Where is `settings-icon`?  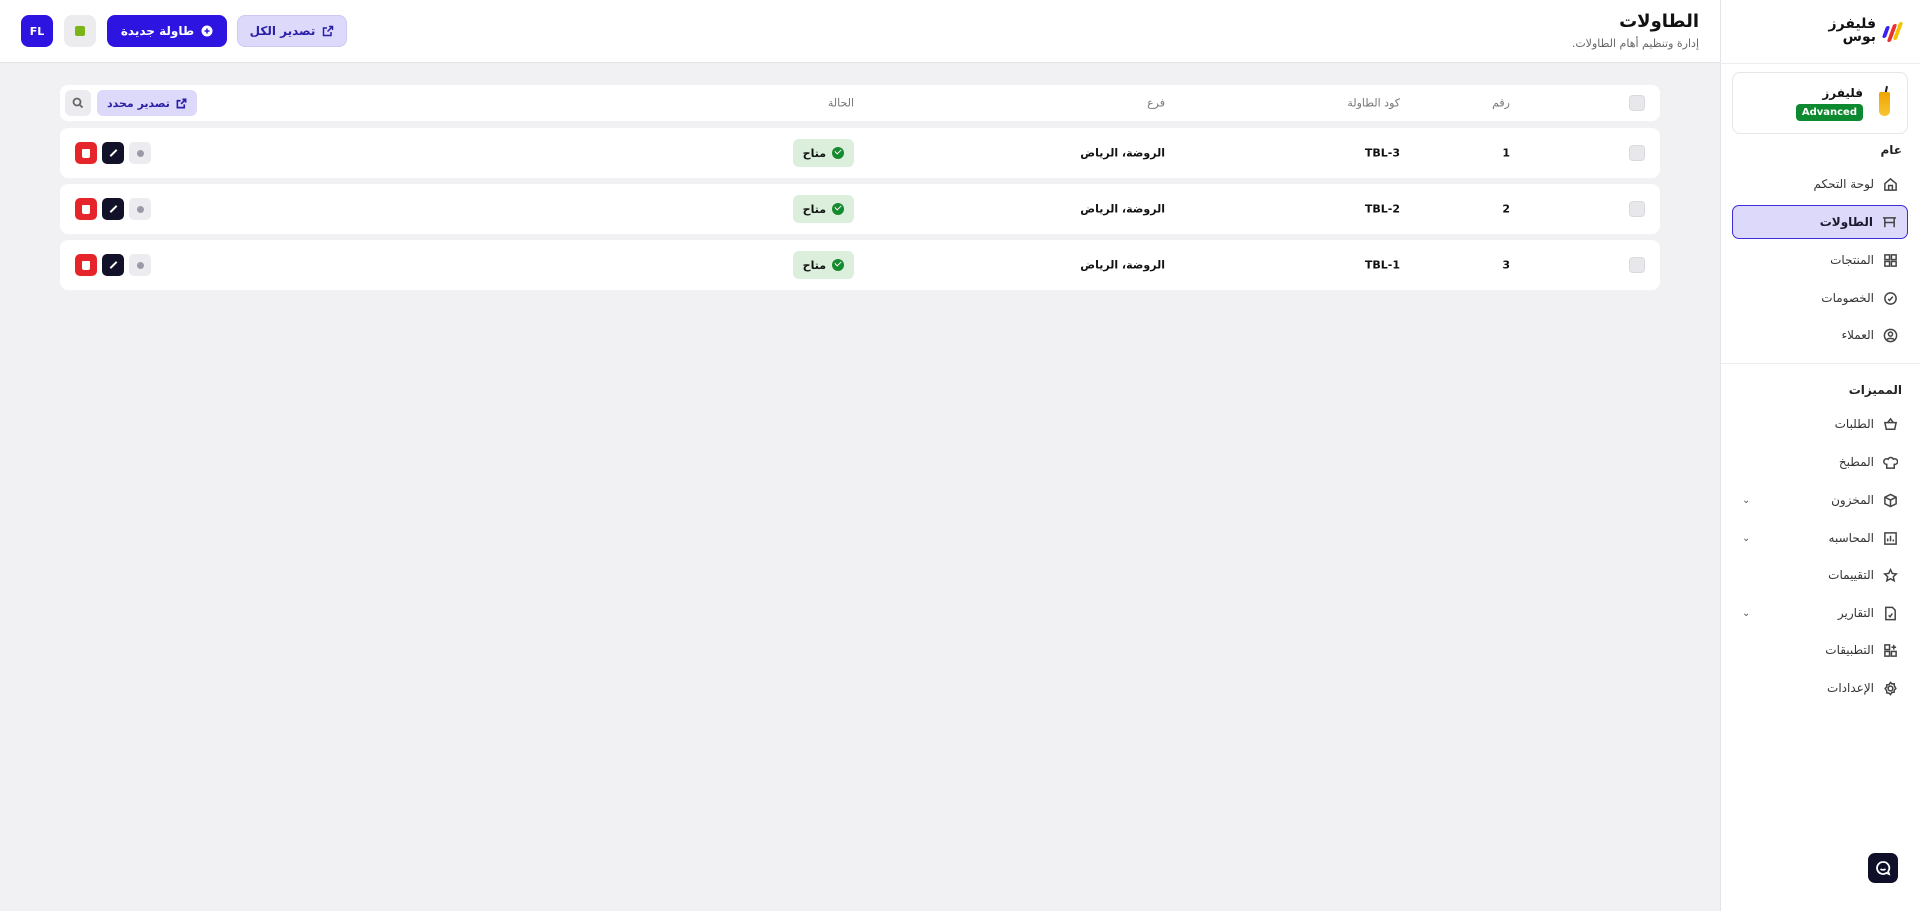 settings-icon is located at coordinates (1890, 688).